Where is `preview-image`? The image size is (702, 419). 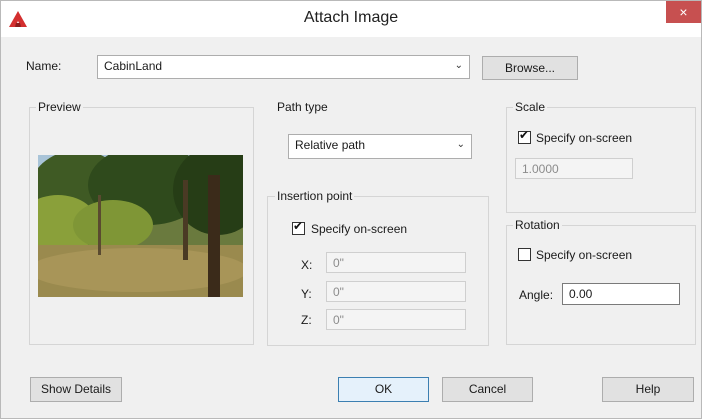 preview-image is located at coordinates (140, 226).